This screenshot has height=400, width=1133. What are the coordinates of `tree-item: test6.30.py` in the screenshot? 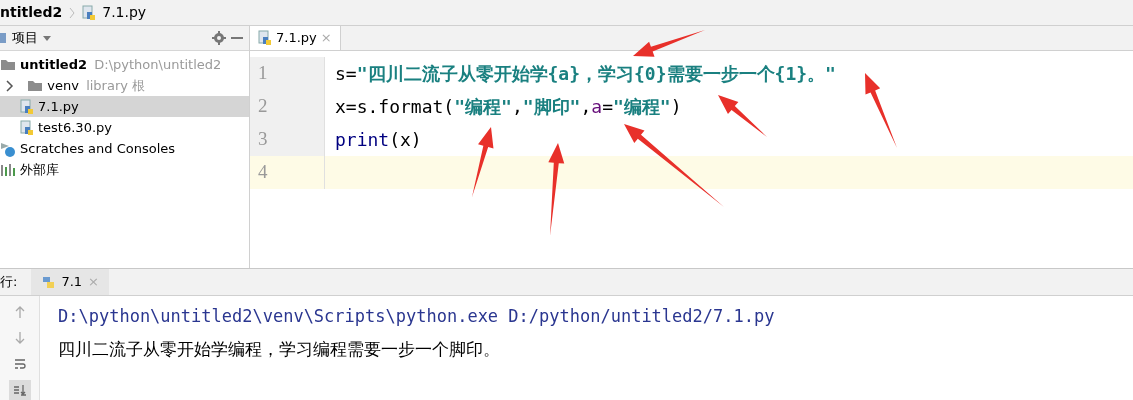 It's located at (124, 128).